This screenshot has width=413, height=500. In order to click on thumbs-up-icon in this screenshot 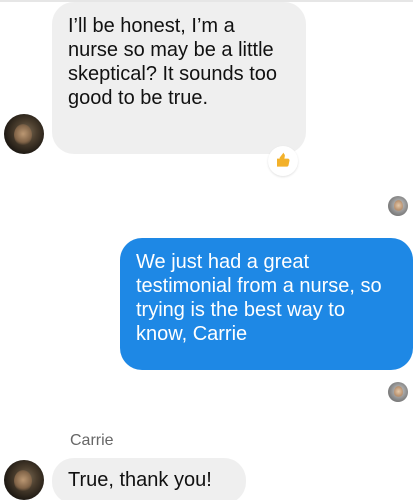, I will do `click(283, 160)`.